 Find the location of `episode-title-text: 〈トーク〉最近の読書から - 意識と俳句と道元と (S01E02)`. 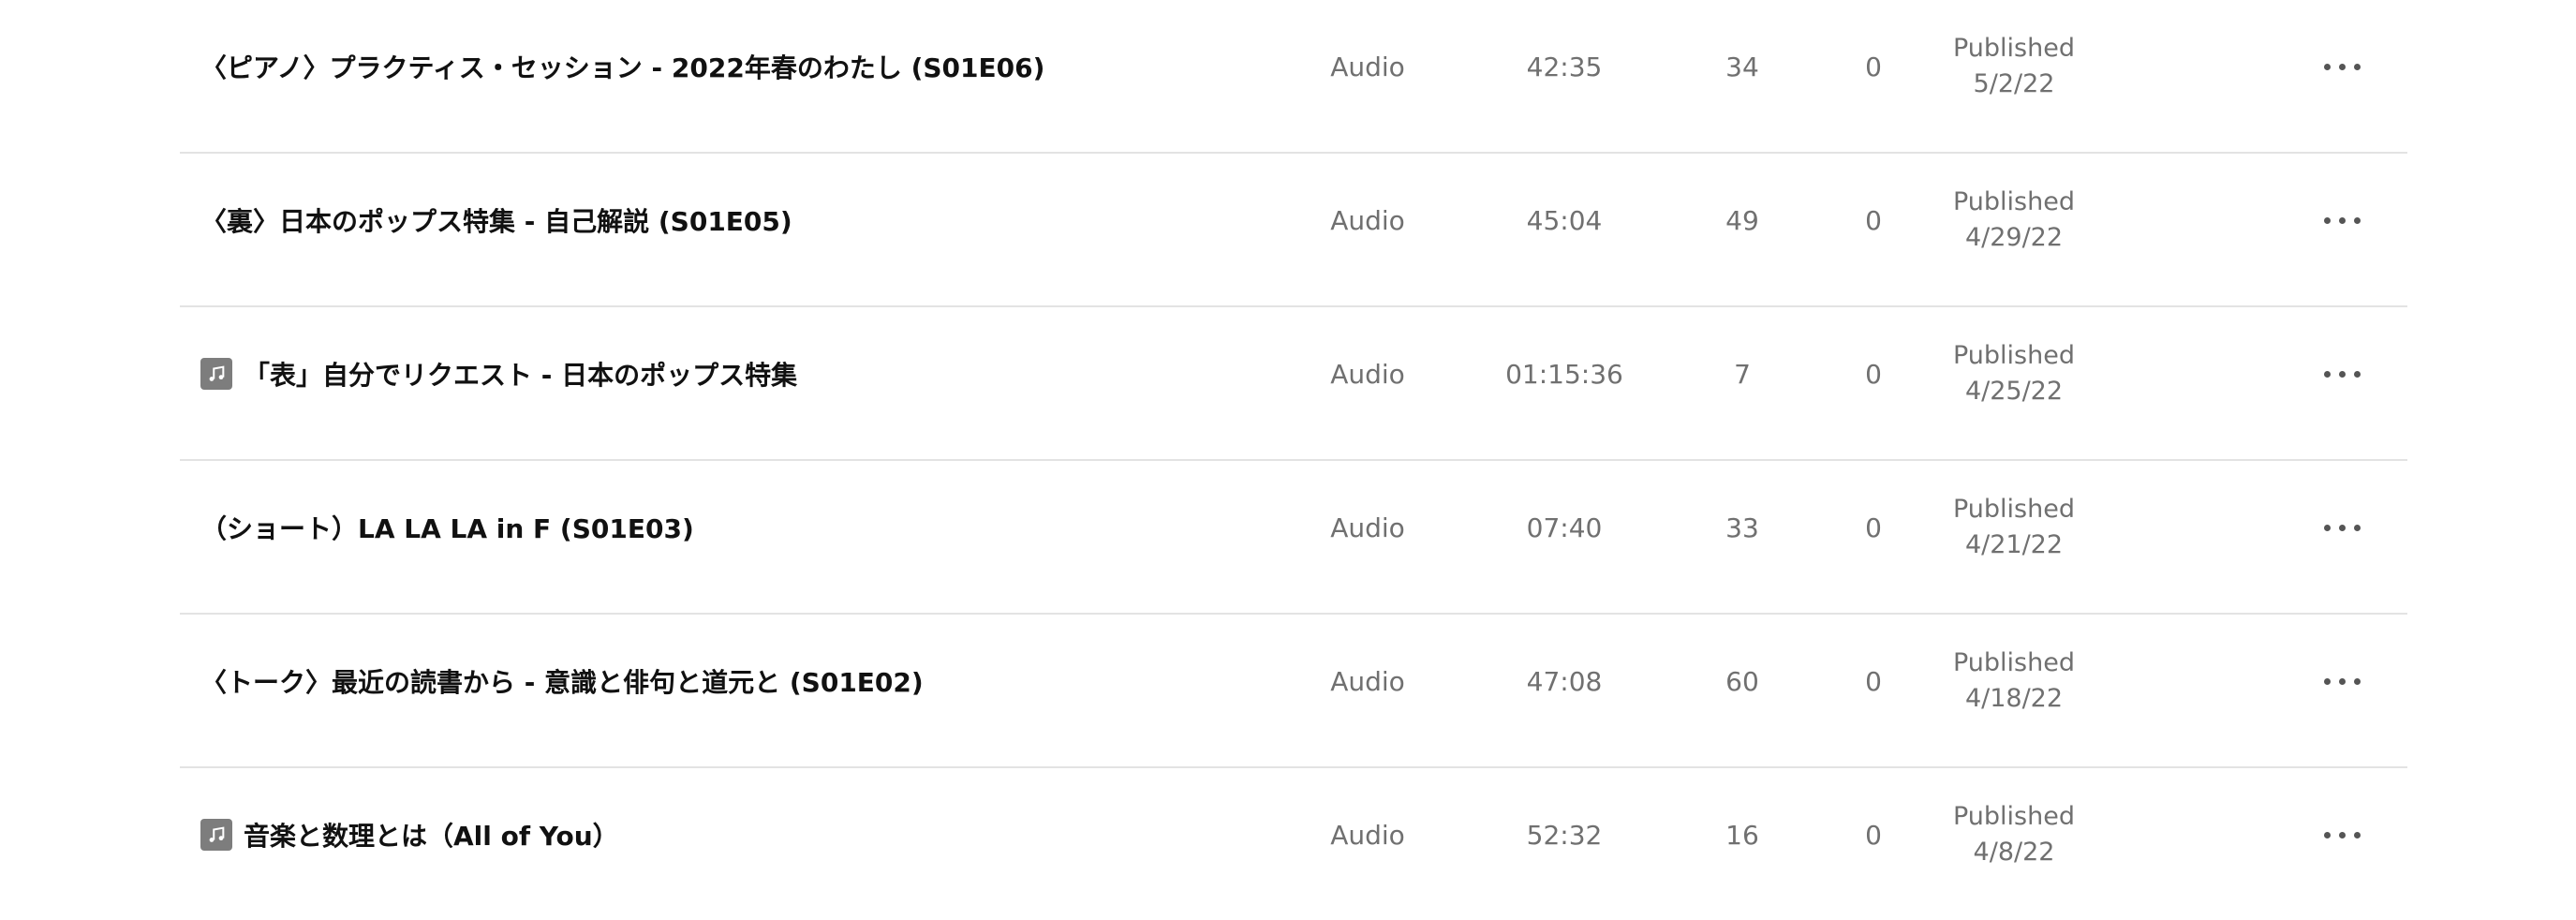

episode-title-text: 〈トーク〉最近の読書から - 意識と俳句と道元と (S01E02) is located at coordinates (562, 682).